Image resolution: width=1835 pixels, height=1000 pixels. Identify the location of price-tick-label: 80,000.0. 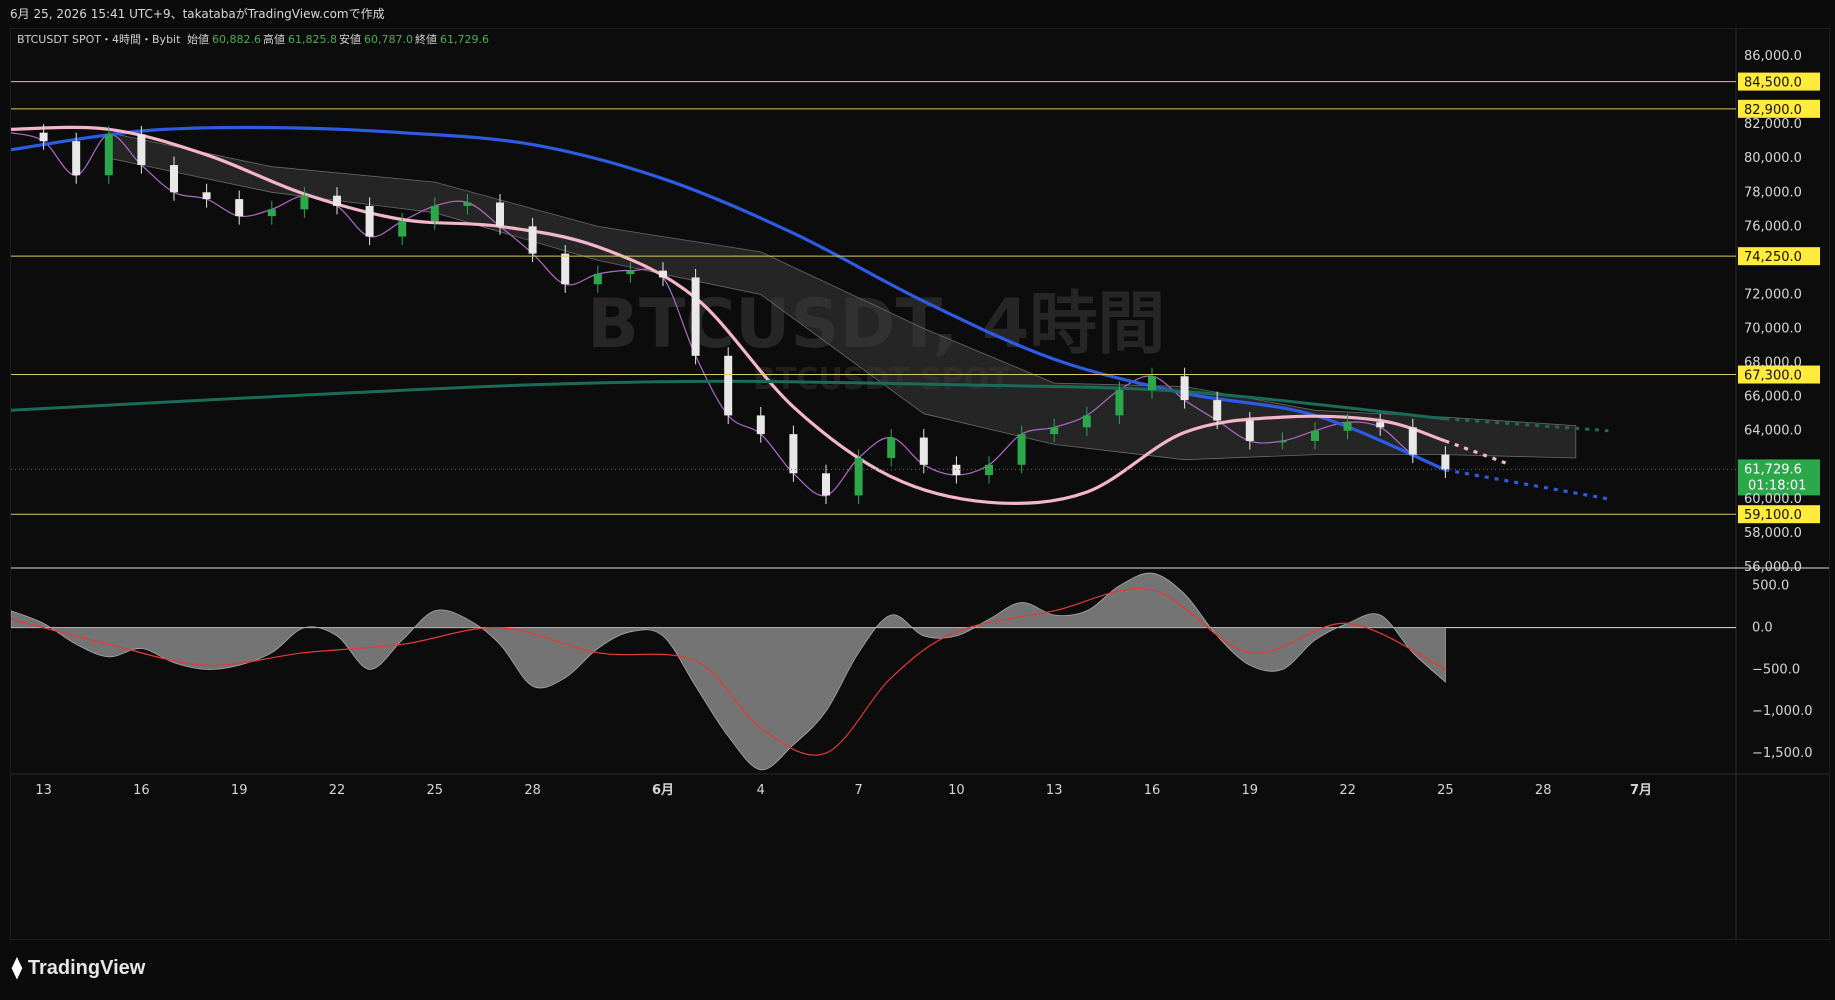
(1773, 158).